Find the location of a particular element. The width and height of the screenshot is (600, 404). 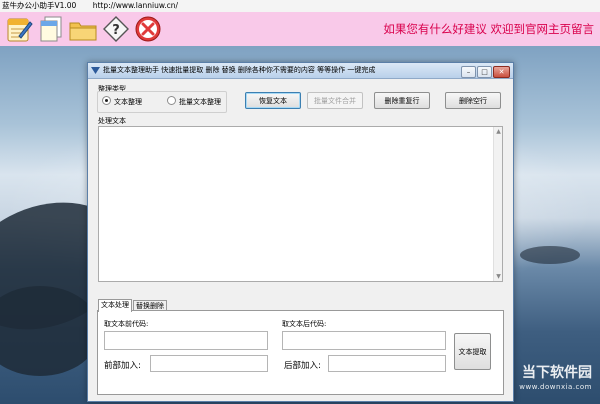

suffix-label: 后部加入: is located at coordinates (302, 366).